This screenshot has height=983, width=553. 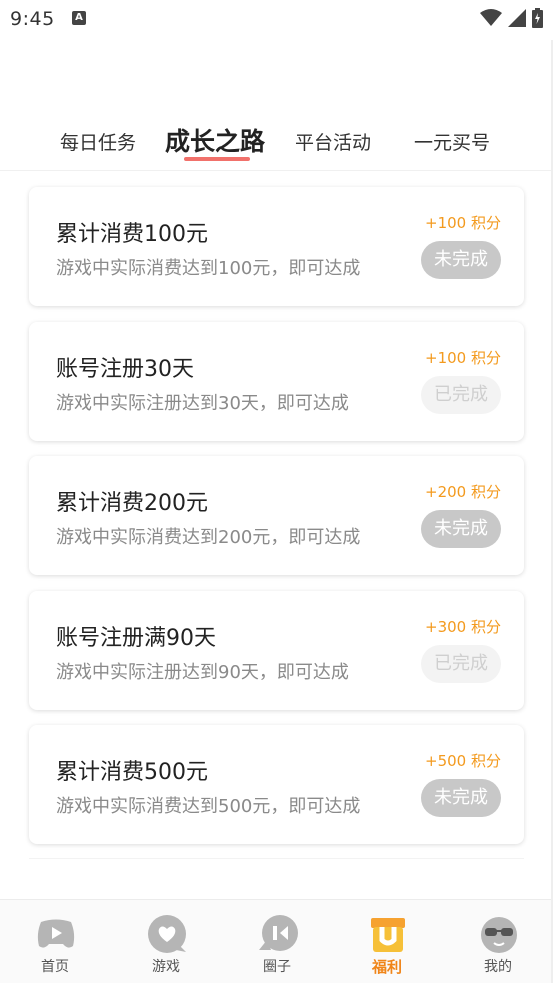 What do you see at coordinates (463, 492) in the screenshot?
I see `task-reward: +200 积分` at bounding box center [463, 492].